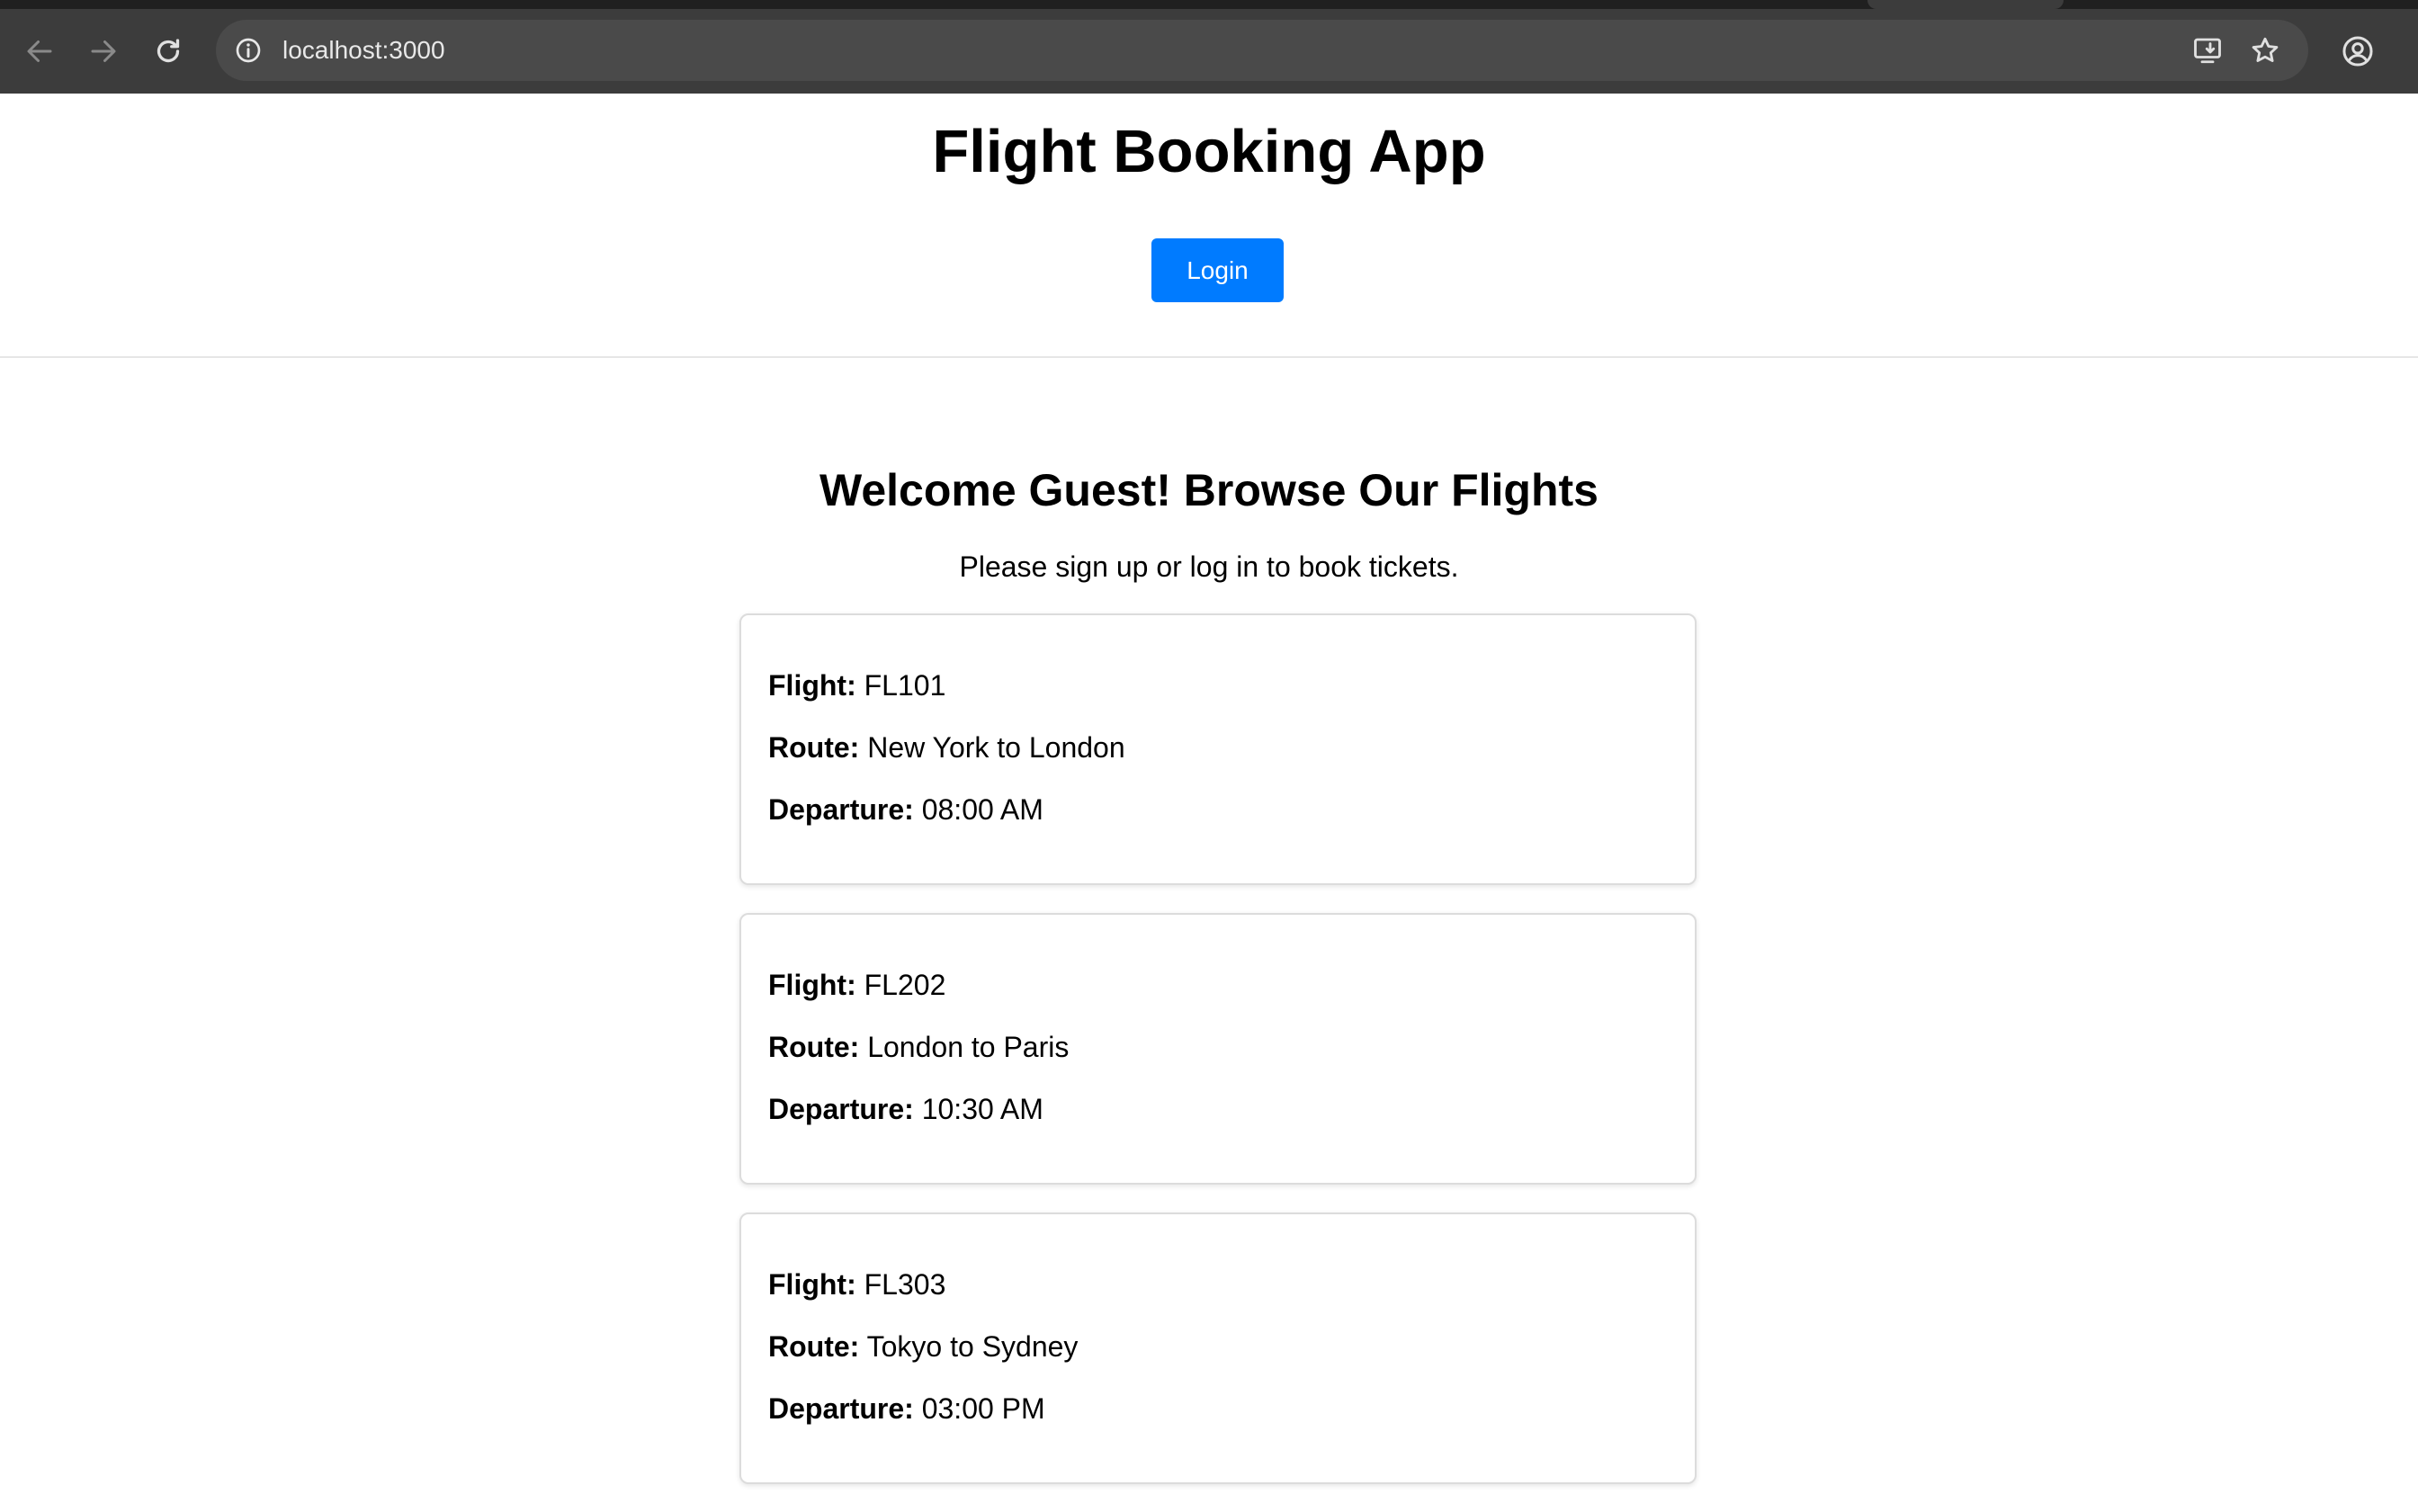 The height and width of the screenshot is (1512, 2418). I want to click on address-bar: localhost:3000, so click(1262, 50).